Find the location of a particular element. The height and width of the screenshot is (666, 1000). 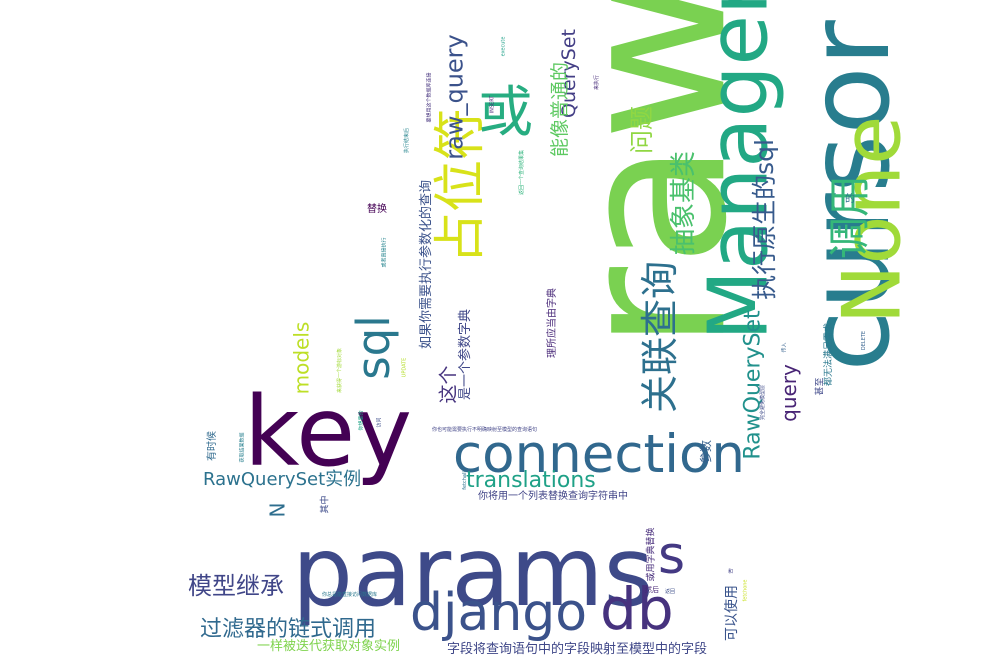

word-rawqueryset-instance: RawQuerySet实例 is located at coordinates (282, 479).